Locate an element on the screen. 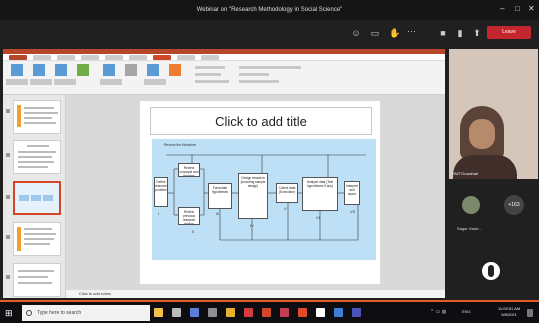 This screenshot has height=323, width=539. setup-show-icon is located at coordinates (109, 70).